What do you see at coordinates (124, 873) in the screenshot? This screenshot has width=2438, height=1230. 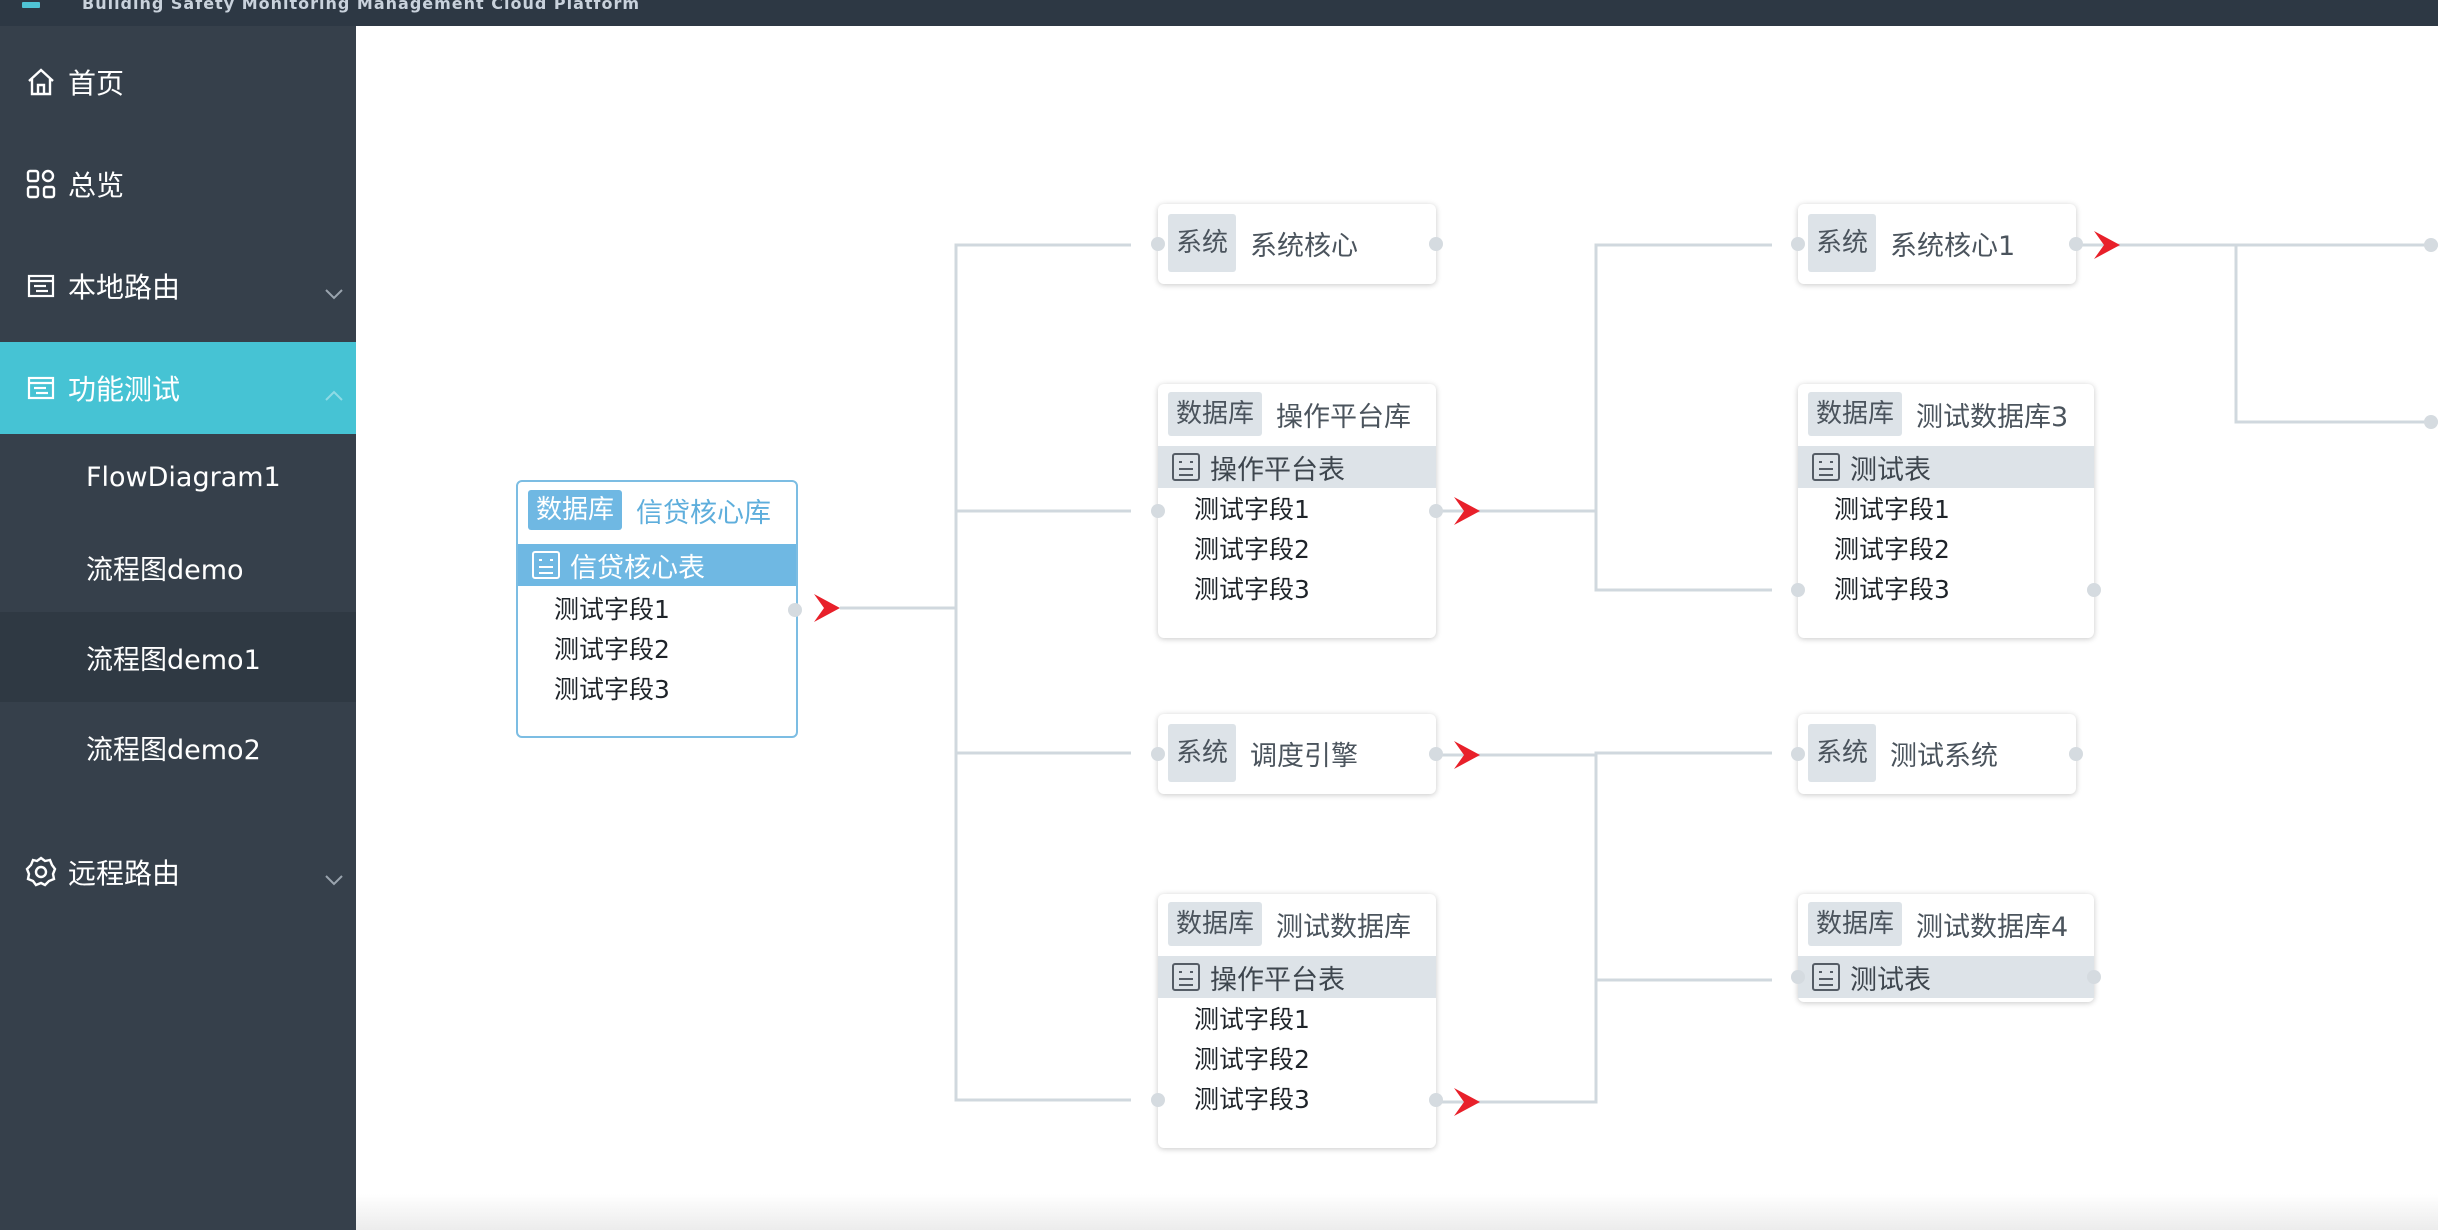 I see `sidebar-item-label: 远程路由` at bounding box center [124, 873].